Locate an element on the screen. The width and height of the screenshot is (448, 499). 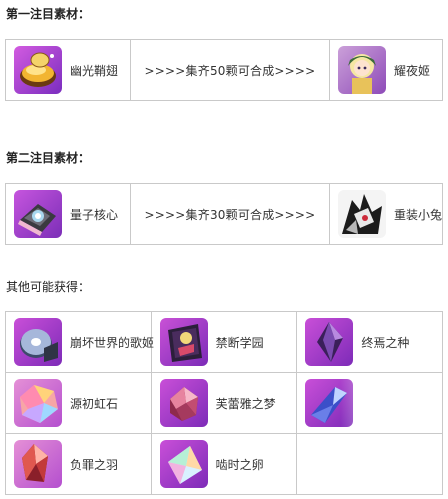
item-cell: 负罪之羽 is located at coordinates (78, 464).